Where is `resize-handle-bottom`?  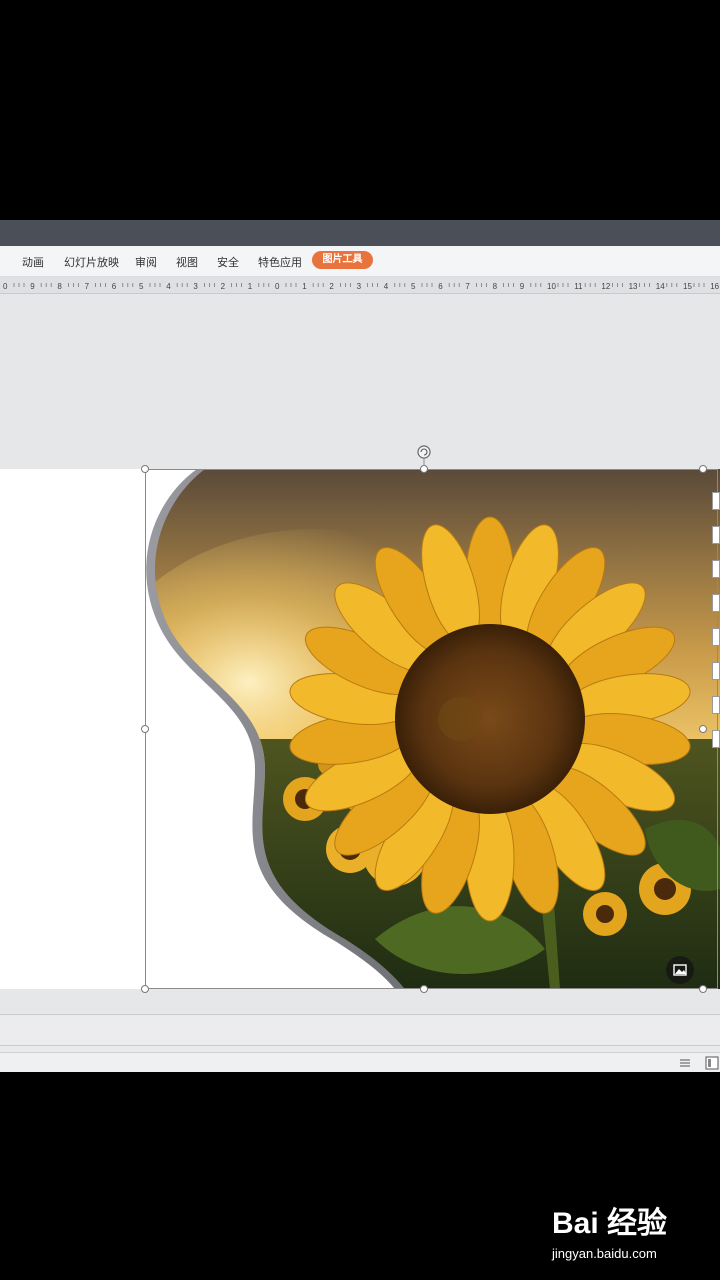
resize-handle-bottom is located at coordinates (424, 989).